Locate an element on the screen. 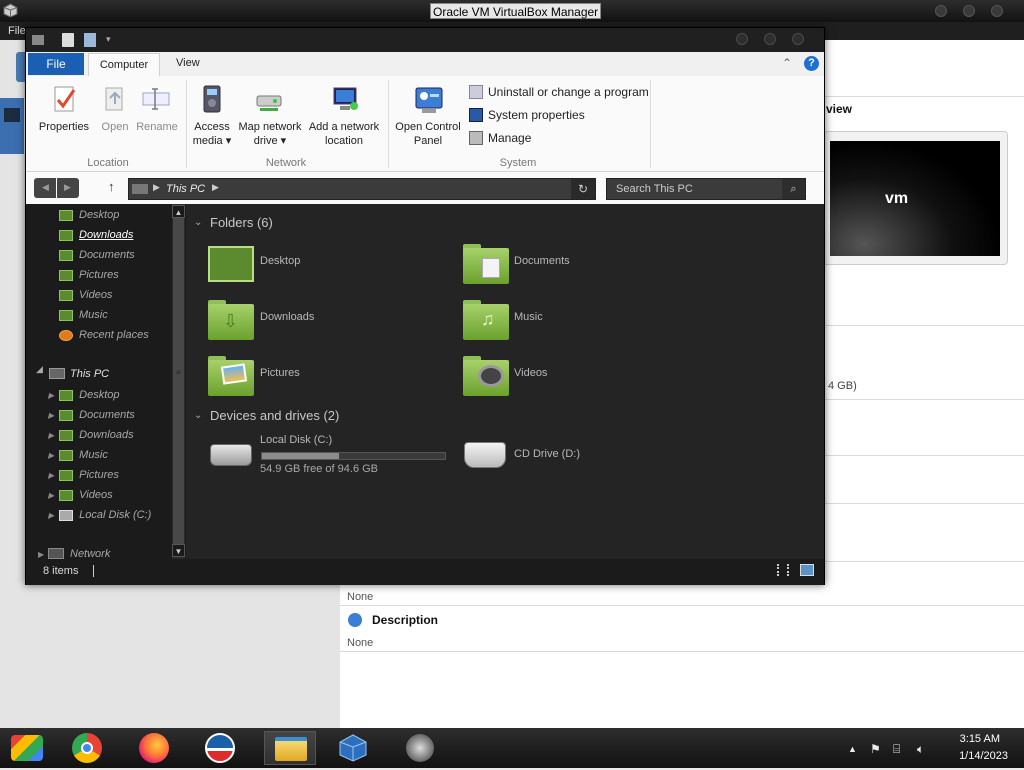 The image size is (1024, 770). taskbar-obama-logo is located at coordinates (221, 748).